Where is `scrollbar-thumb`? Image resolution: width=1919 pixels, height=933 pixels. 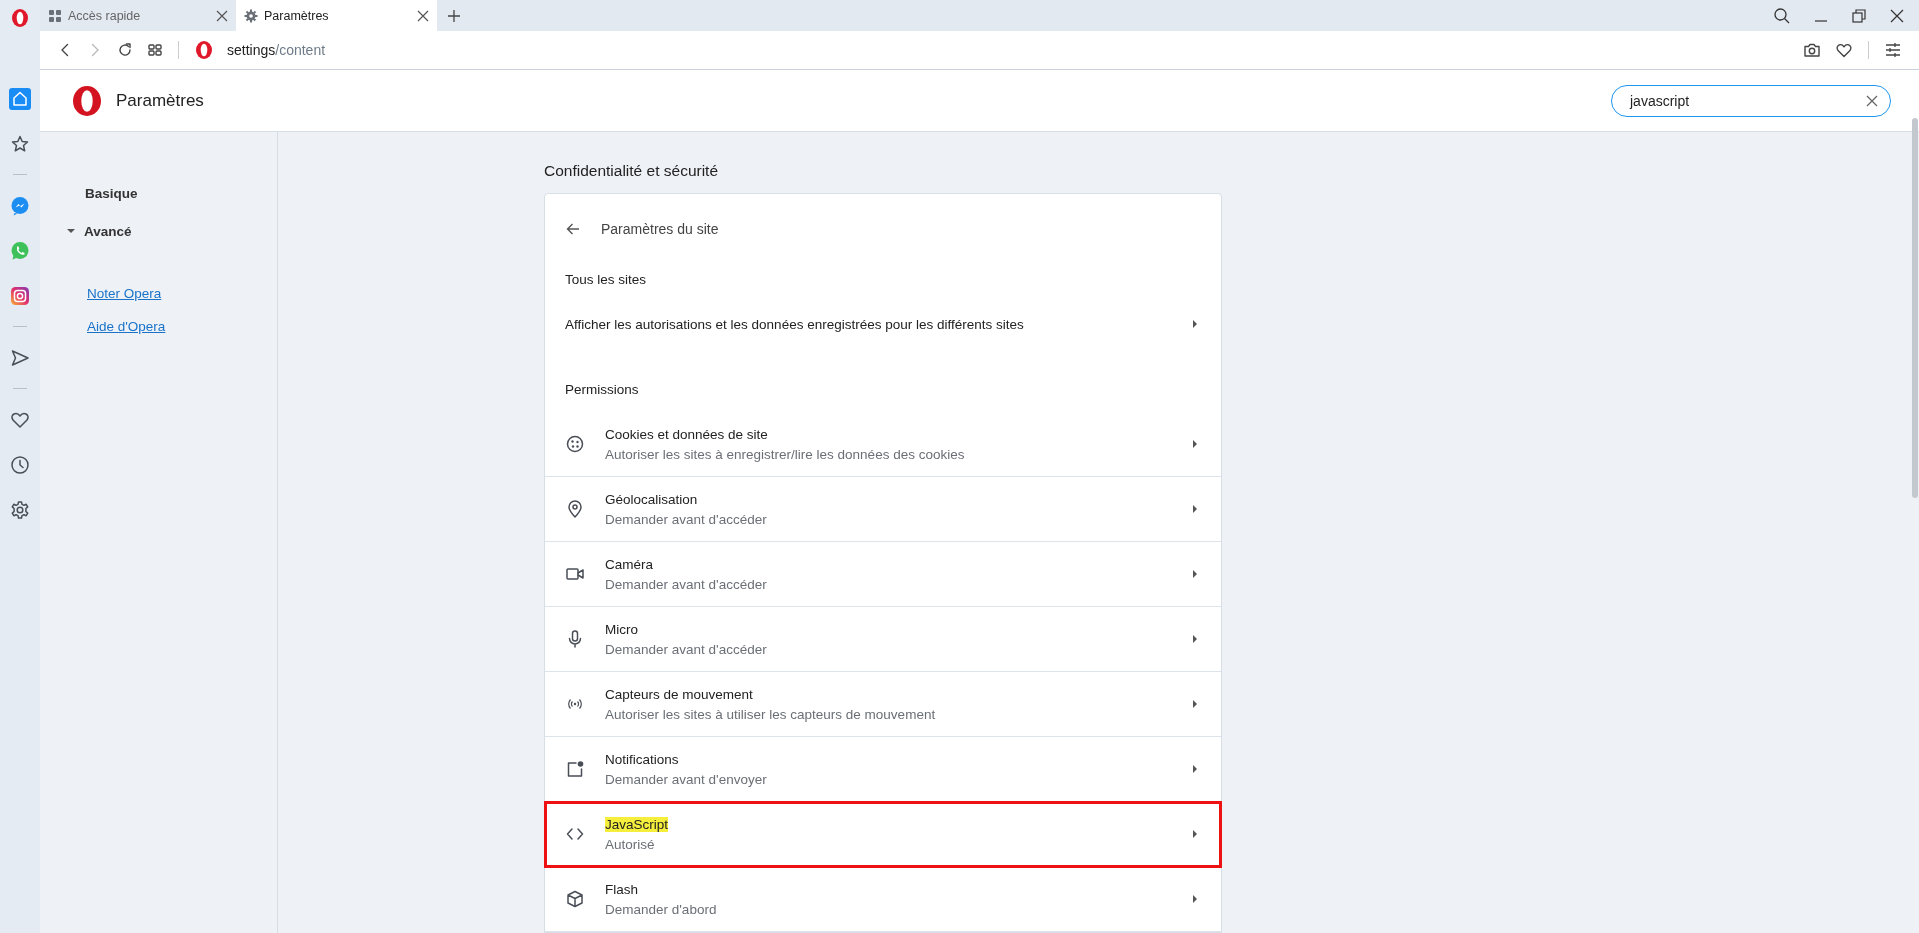
scrollbar-thumb is located at coordinates (1914, 308).